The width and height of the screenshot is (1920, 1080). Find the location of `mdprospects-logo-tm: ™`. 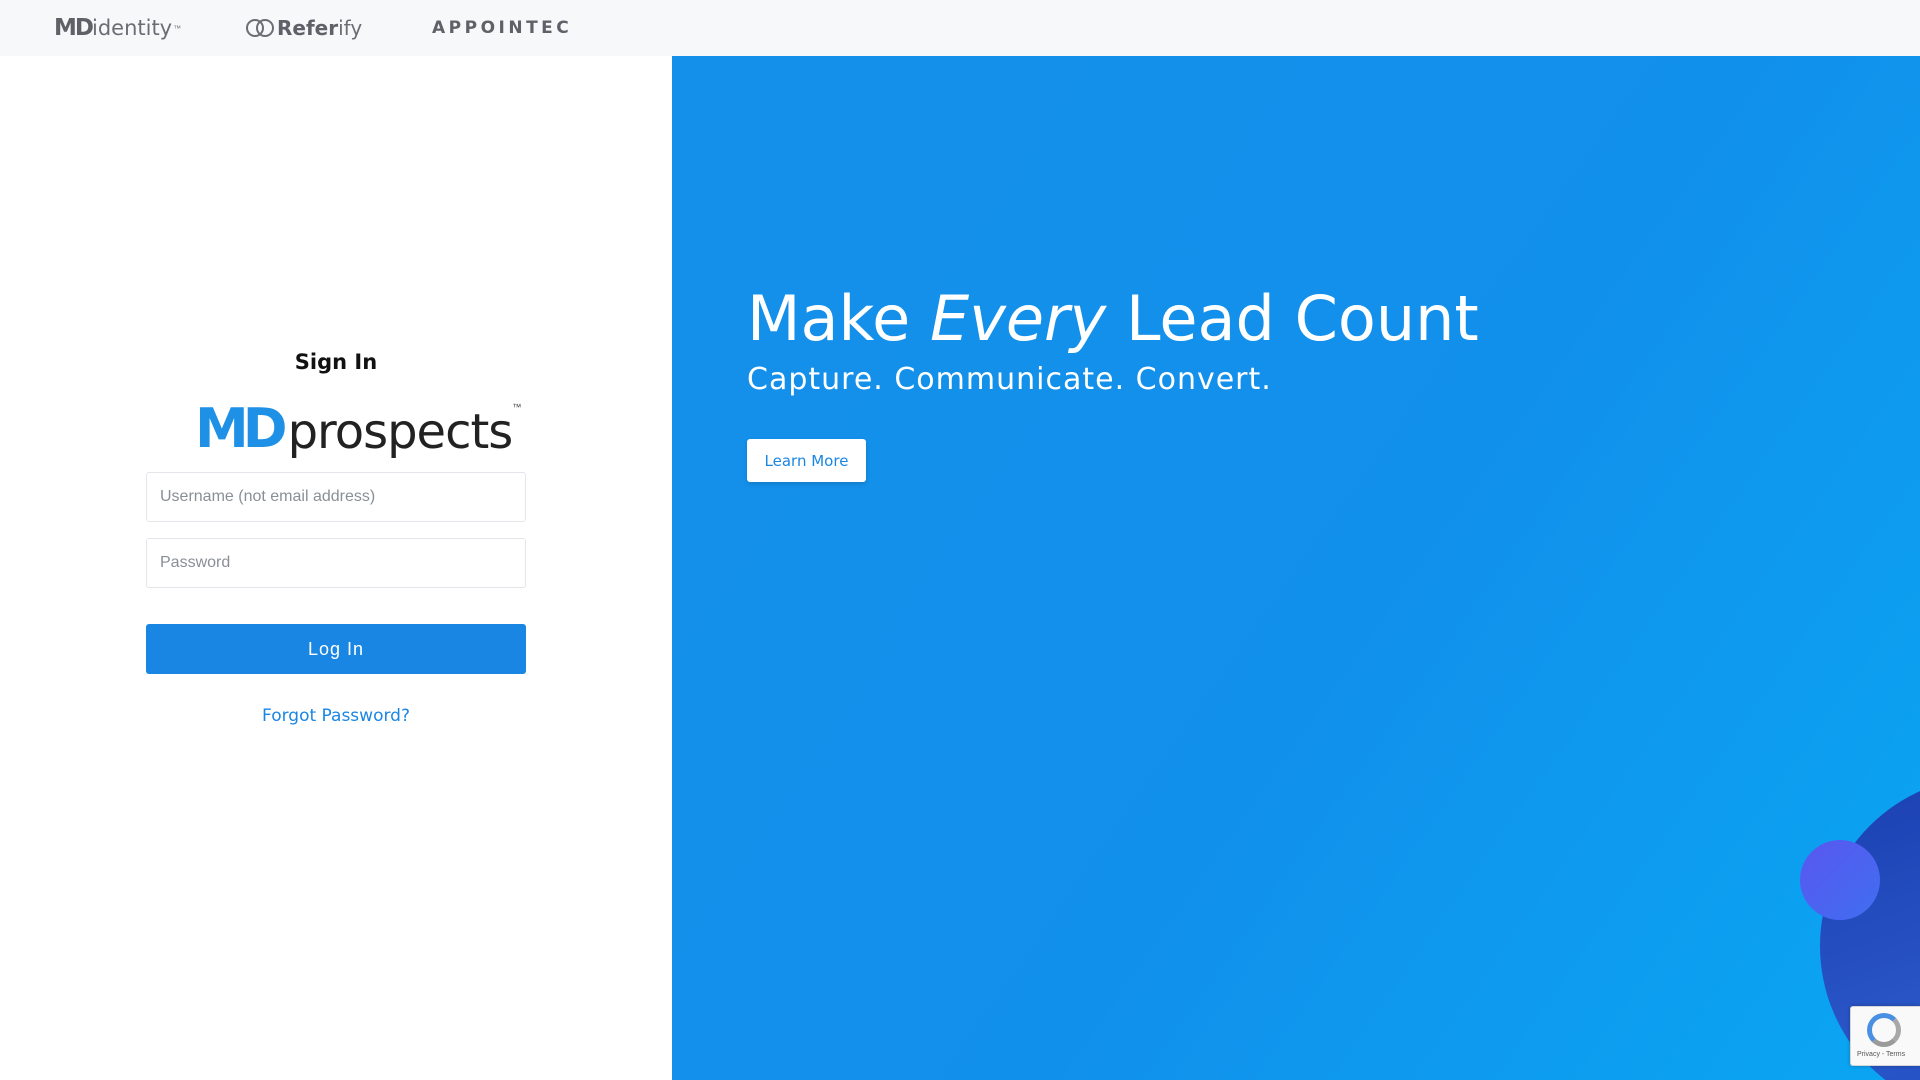

mdprospects-logo-tm: ™ is located at coordinates (517, 407).